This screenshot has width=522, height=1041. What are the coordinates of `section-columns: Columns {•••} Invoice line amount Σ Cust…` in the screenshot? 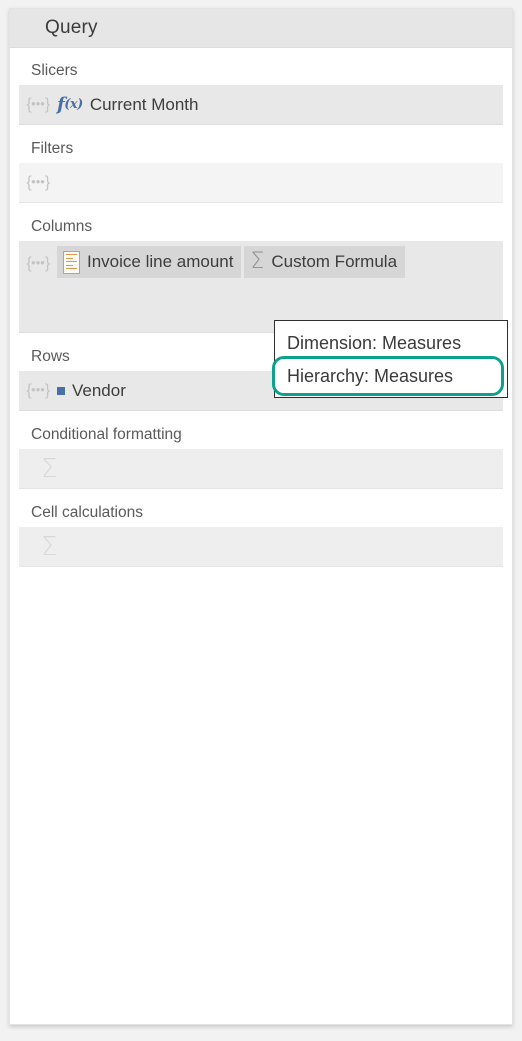 It's located at (261, 275).